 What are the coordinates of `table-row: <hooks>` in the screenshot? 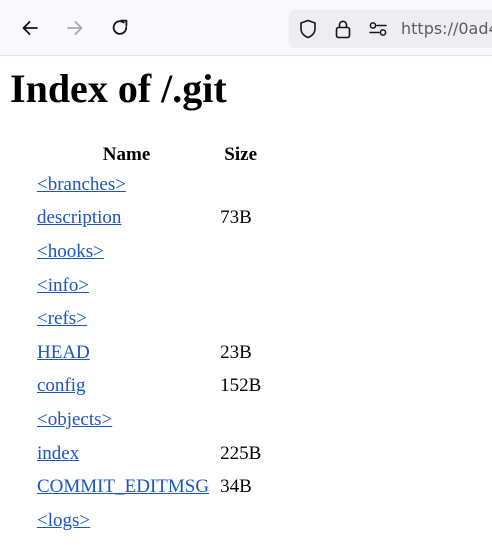 It's located at (149, 252).